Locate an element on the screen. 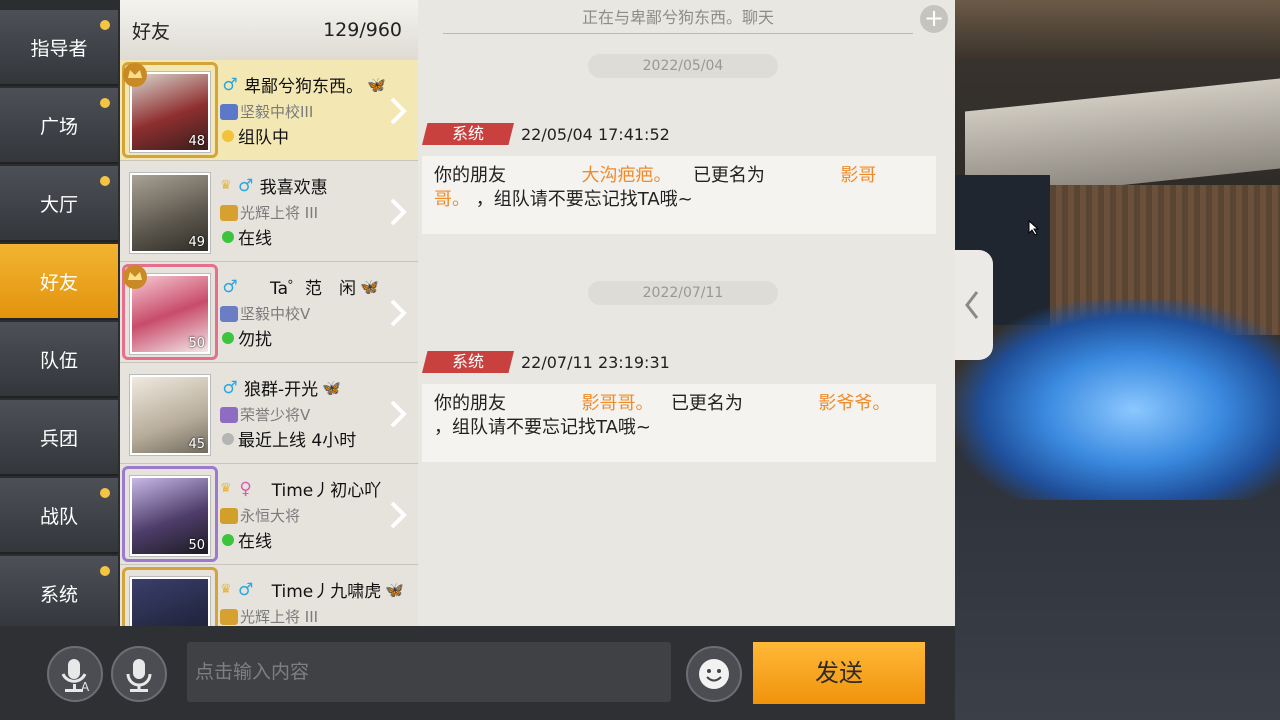  friend-row: 48 ♂ 卑鄙兮狗东西。 🦋 坚毅中校III 组队中 is located at coordinates (269, 110).